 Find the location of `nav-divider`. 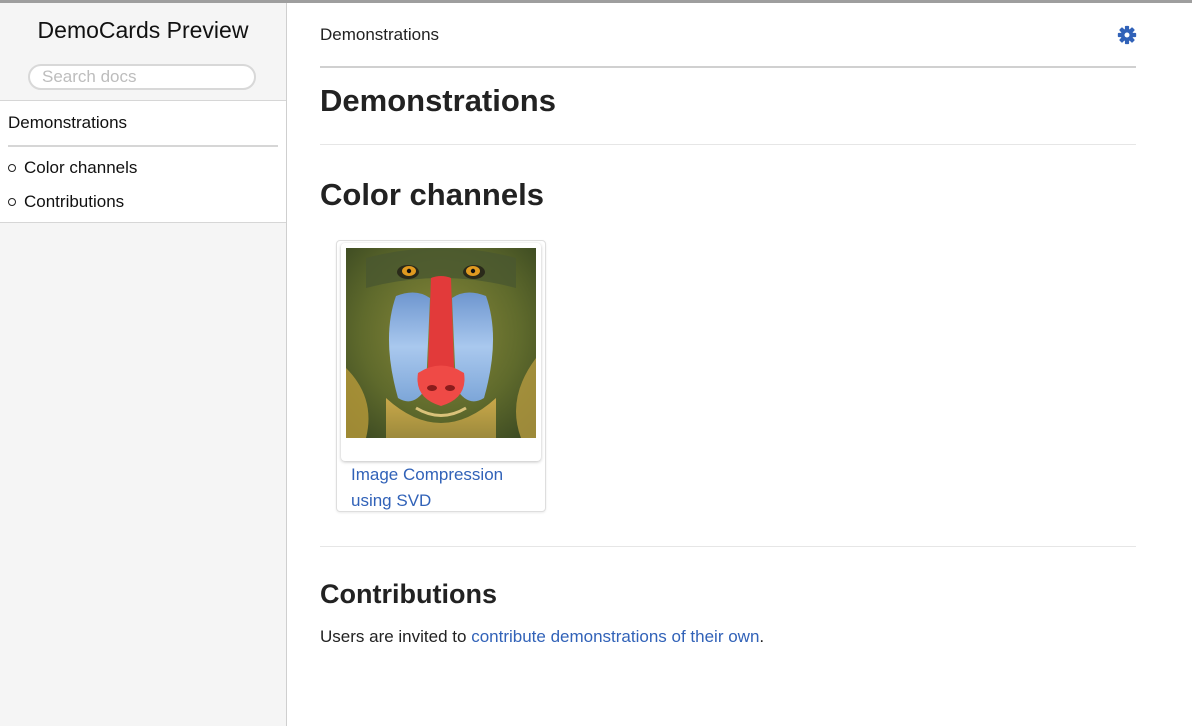

nav-divider is located at coordinates (143, 146).